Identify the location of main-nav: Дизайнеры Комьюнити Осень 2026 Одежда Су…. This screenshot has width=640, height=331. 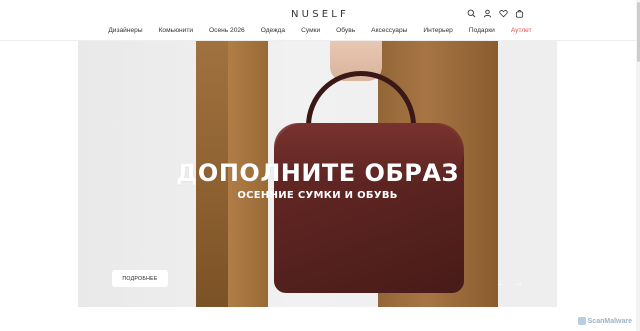
(320, 30).